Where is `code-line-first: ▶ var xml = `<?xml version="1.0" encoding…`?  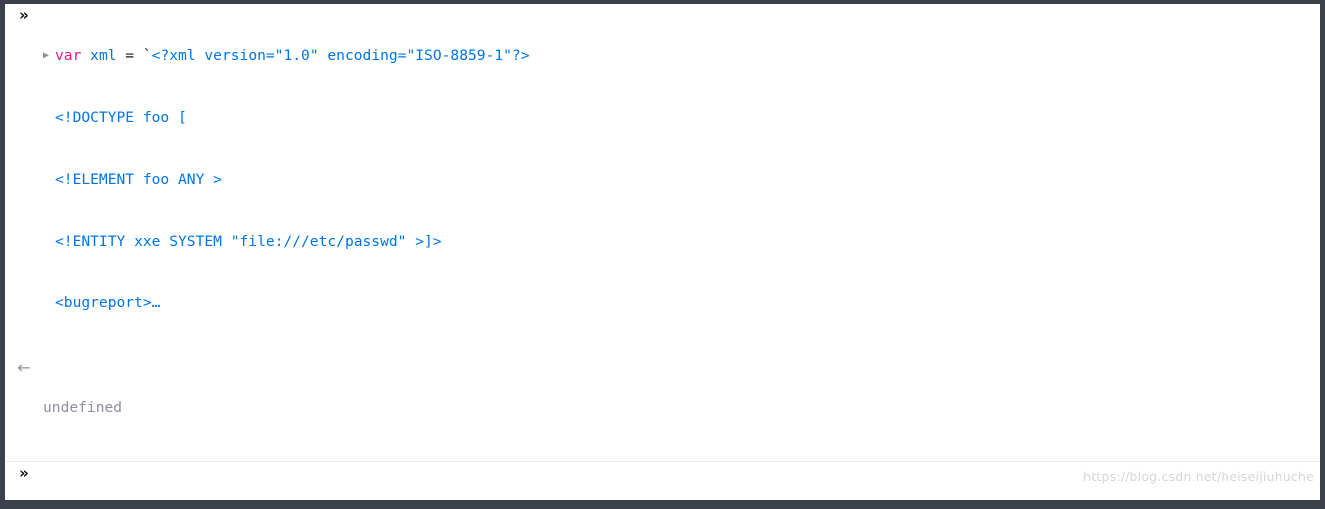
code-line-first: ▶ var xml = `<?xml version="1.0" encoding… is located at coordinates (681, 56).